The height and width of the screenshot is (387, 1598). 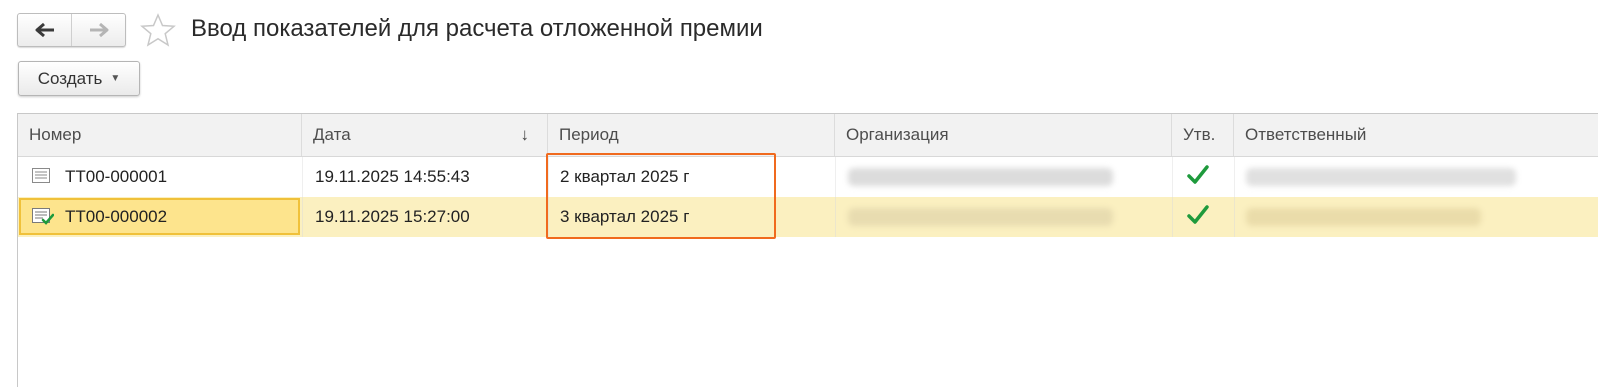 What do you see at coordinates (392, 216) in the screenshot?
I see `cell-date: 19.11.2025 15:27:00` at bounding box center [392, 216].